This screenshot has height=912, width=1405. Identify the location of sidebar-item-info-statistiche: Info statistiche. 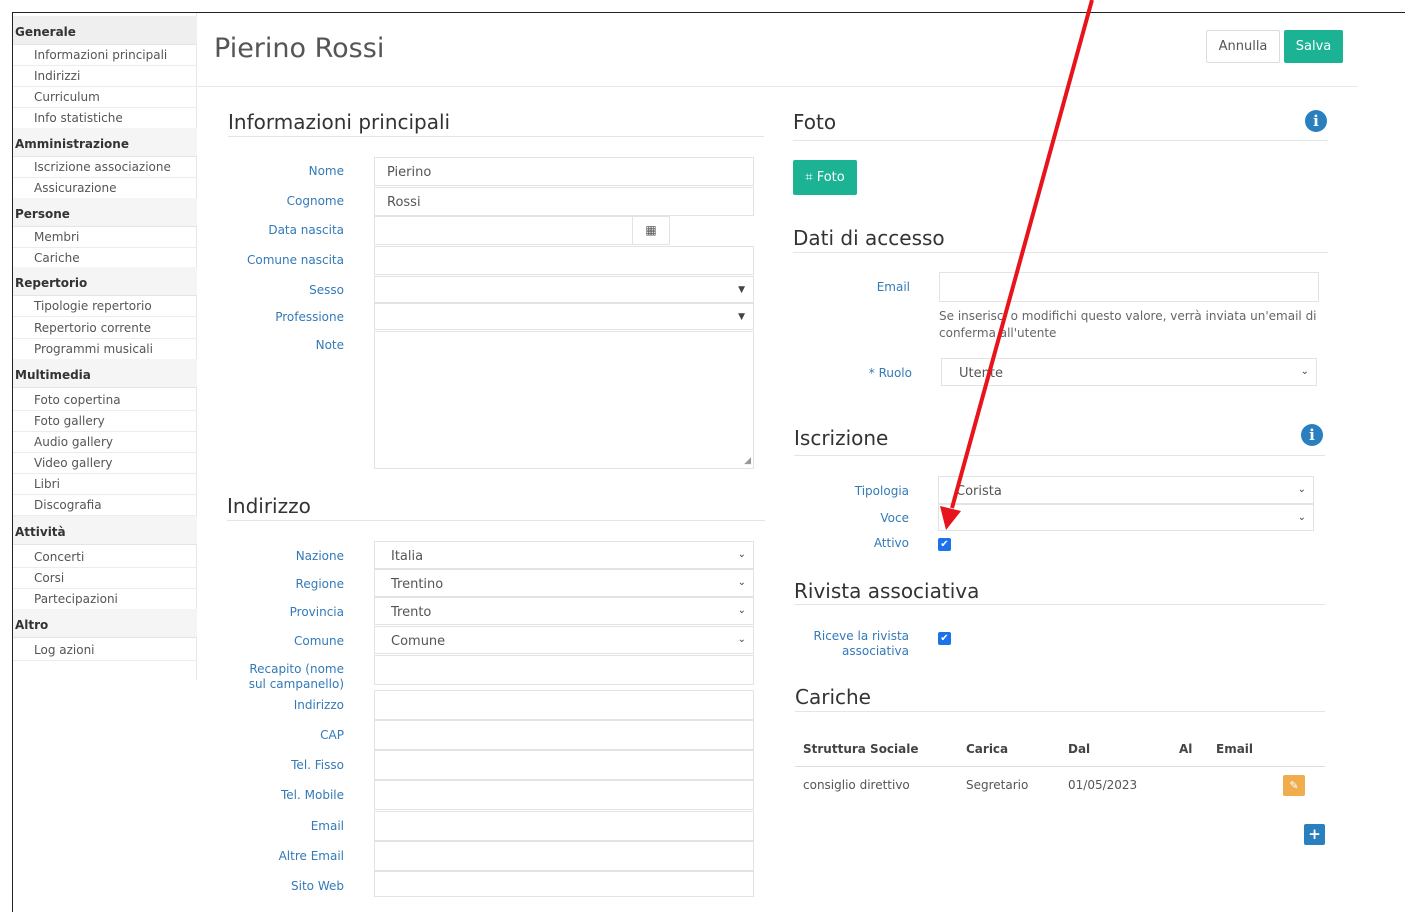
(105, 118).